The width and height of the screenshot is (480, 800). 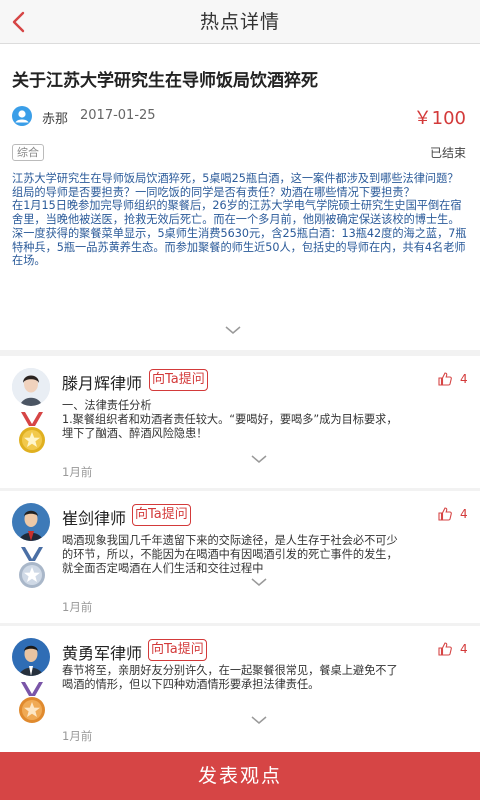 I want to click on gold-medal-icon, so click(x=32, y=432).